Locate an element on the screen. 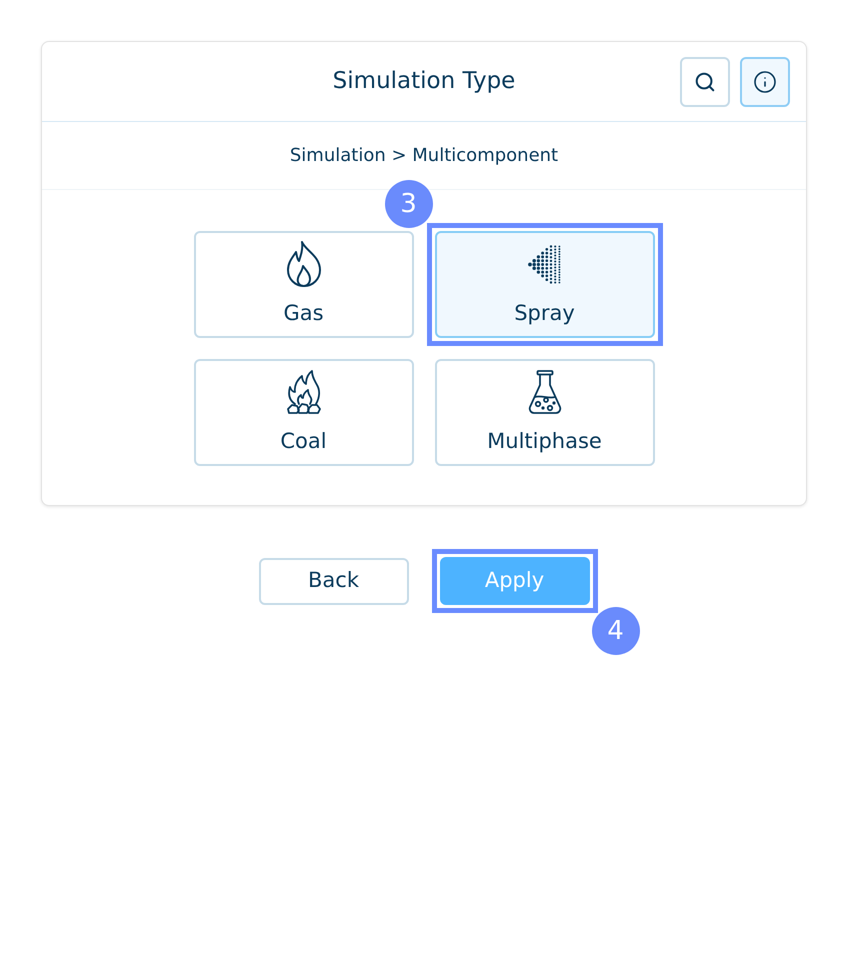  option-tile: Gas is located at coordinates (304, 284).